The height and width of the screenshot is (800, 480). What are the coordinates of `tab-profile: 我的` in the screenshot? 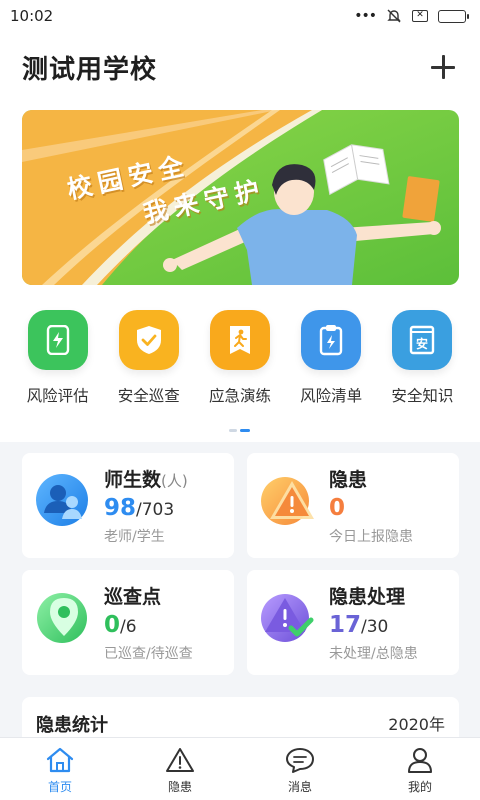 It's located at (420, 769).